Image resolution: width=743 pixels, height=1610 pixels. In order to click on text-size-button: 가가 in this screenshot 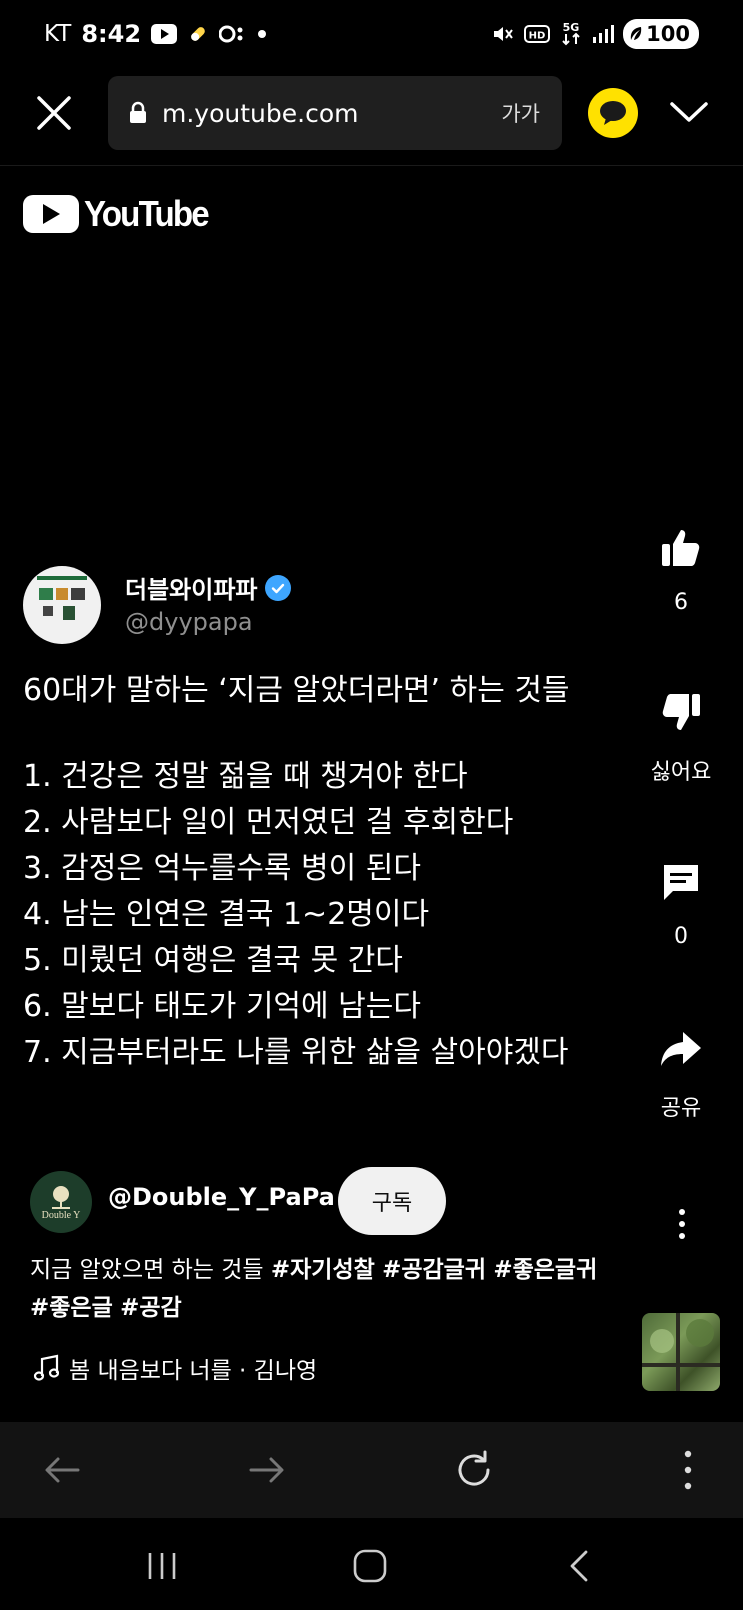, I will do `click(520, 113)`.